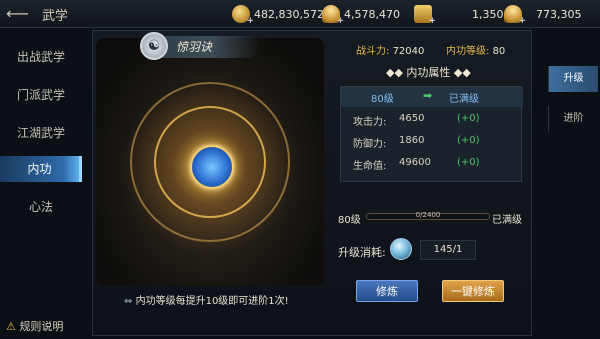 The image size is (600, 339). I want to click on gold-ingot-value: 773,305, so click(559, 14).